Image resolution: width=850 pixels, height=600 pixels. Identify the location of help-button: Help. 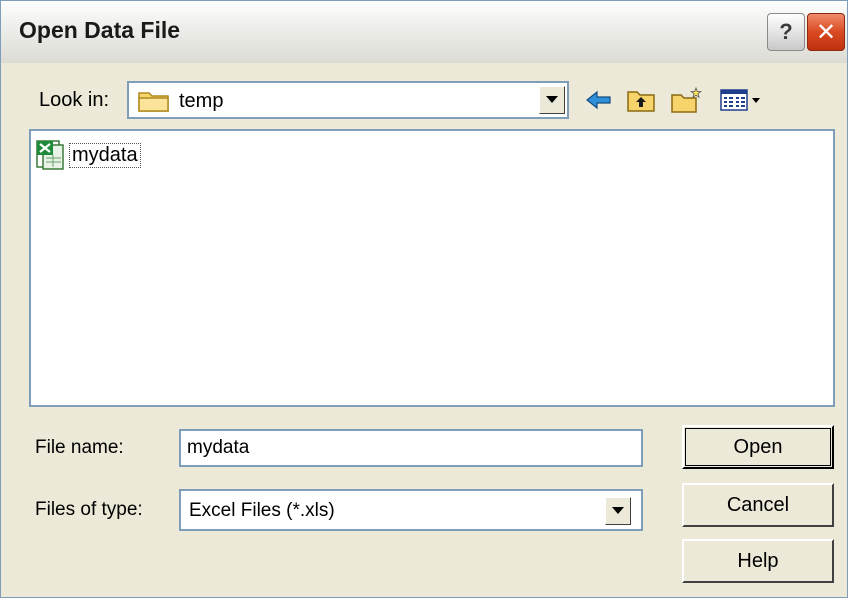
(758, 561).